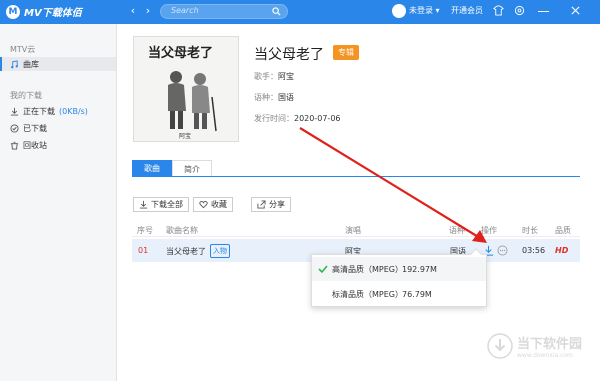 The height and width of the screenshot is (381, 600). Describe the element at coordinates (53, 13) in the screenshot. I see `app-title: MV下载体佰` at that location.